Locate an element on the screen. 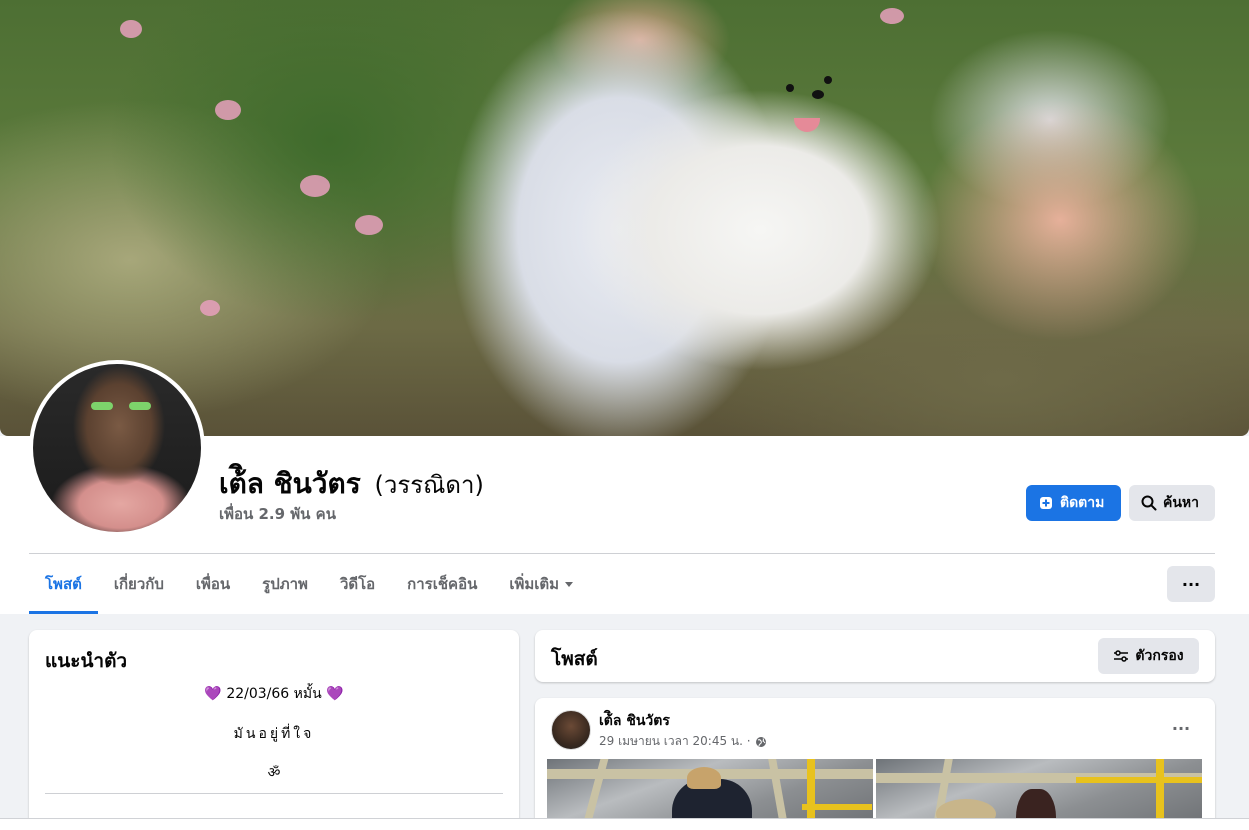  post-timestamp: 29 เมษายน เวลา 20:45 น. · is located at coordinates (683, 741).